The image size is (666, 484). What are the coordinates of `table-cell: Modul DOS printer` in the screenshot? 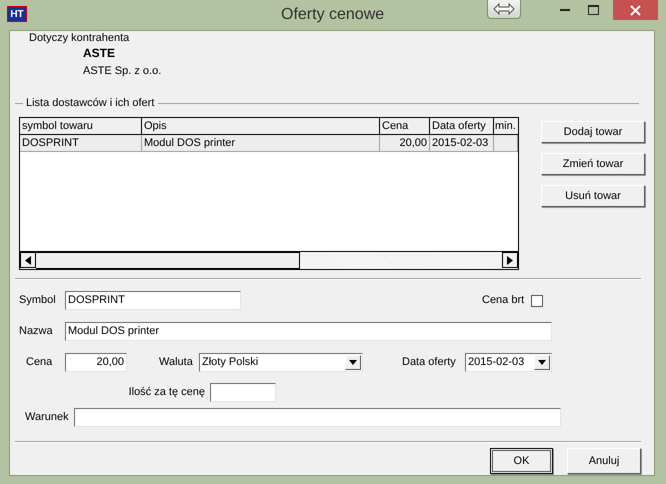 It's located at (261, 143).